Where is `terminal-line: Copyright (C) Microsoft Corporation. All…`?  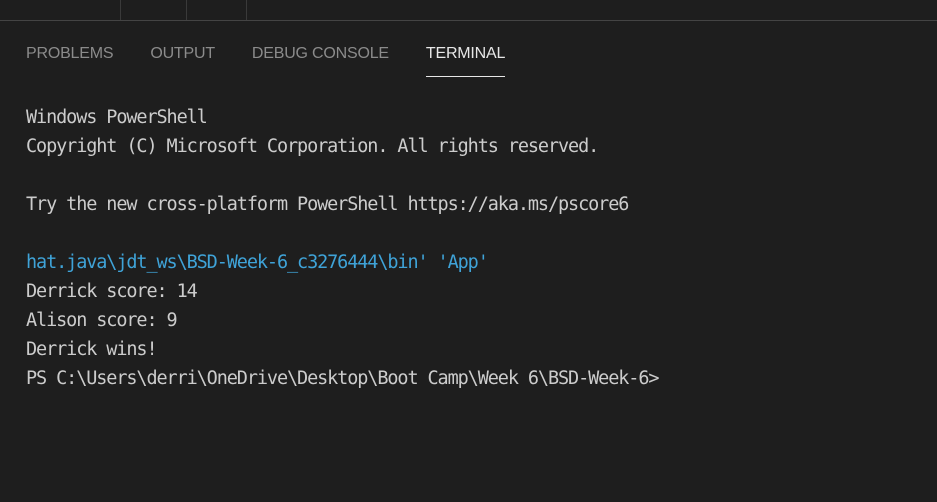
terminal-line: Copyright (C) Microsoft Corporation. All… is located at coordinates (312, 146).